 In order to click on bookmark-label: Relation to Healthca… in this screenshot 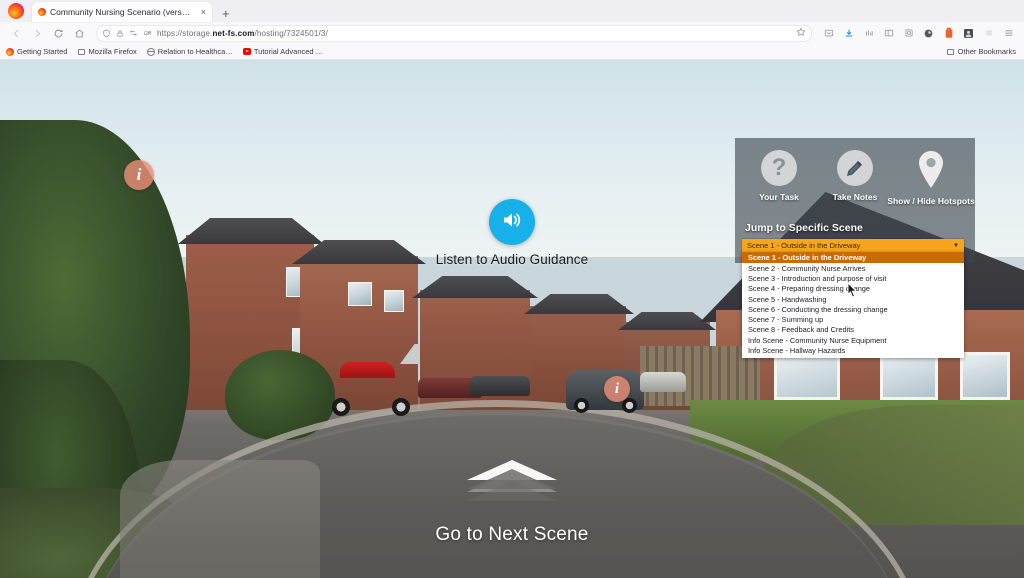, I will do `click(195, 51)`.